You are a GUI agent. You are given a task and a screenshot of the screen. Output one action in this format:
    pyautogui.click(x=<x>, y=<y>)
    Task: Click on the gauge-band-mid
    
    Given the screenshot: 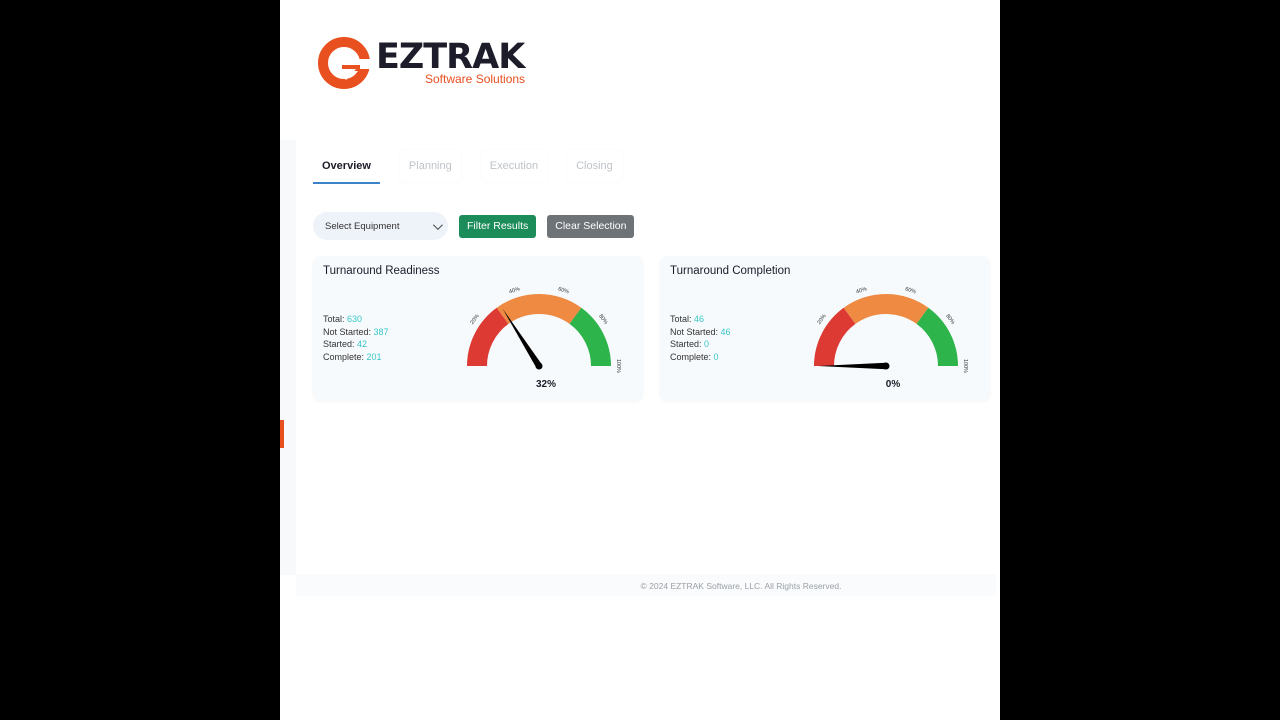 What is the action you would take?
    pyautogui.click(x=886, y=309)
    